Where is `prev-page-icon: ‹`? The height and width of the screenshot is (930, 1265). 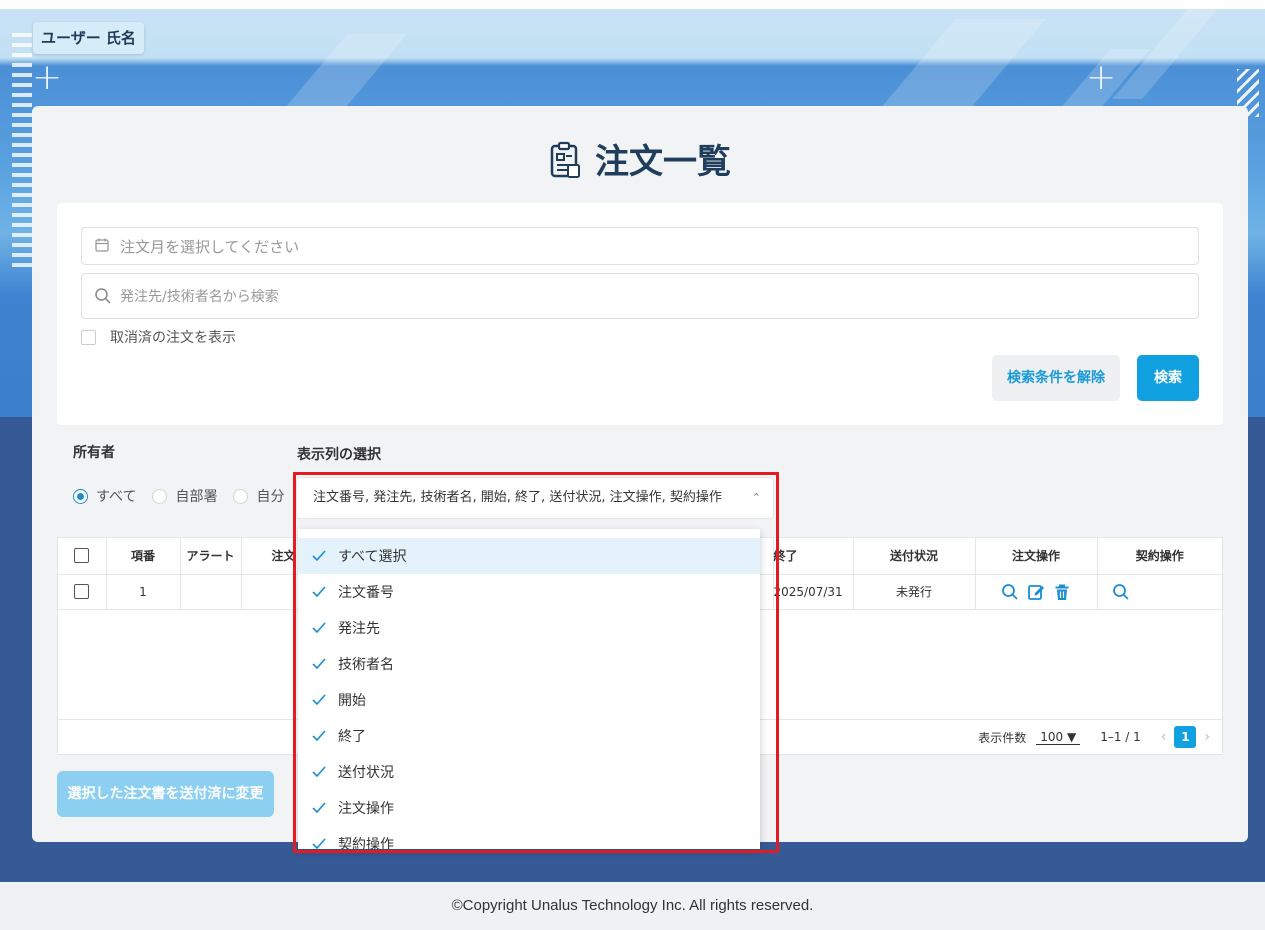
prev-page-icon: ‹ is located at coordinates (1164, 737).